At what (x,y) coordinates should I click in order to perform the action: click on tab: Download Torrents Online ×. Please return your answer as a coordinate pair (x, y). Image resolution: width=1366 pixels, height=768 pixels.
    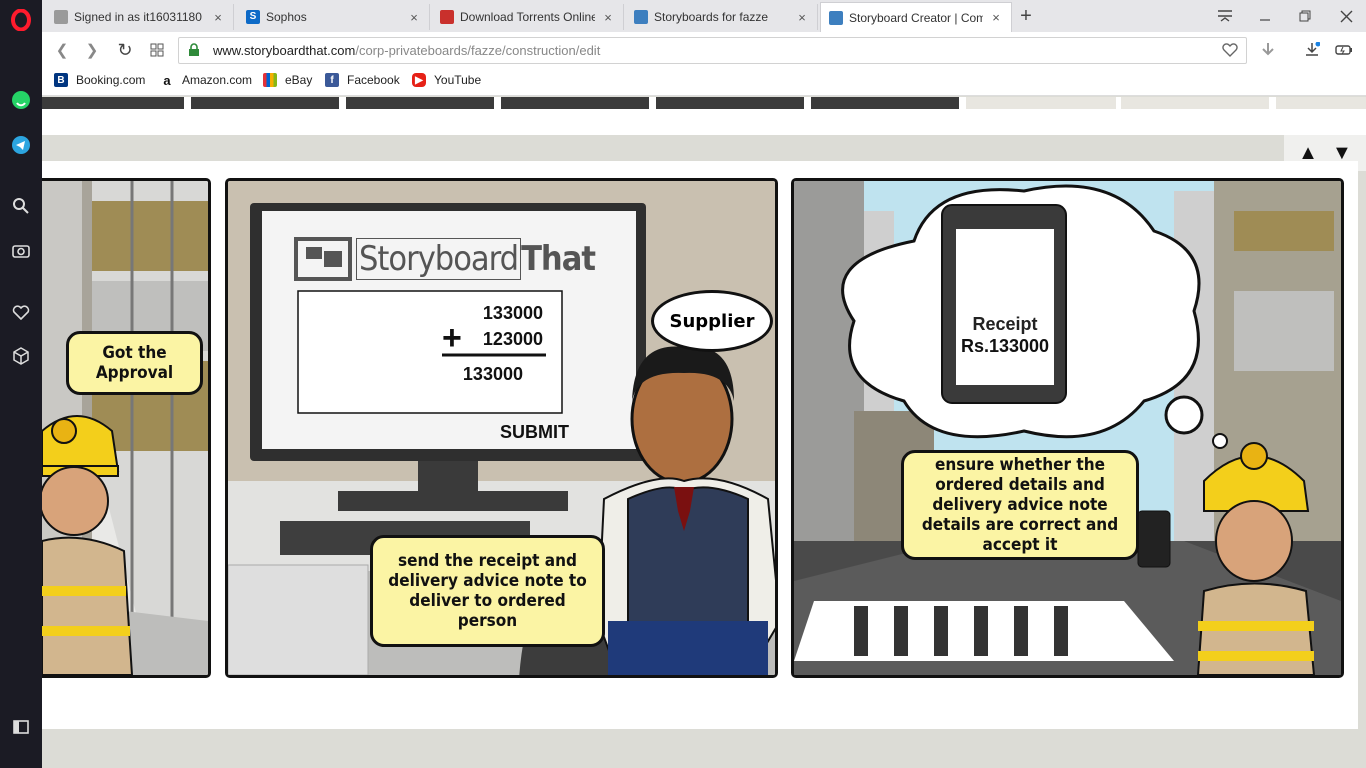
    Looking at the image, I should click on (528, 17).